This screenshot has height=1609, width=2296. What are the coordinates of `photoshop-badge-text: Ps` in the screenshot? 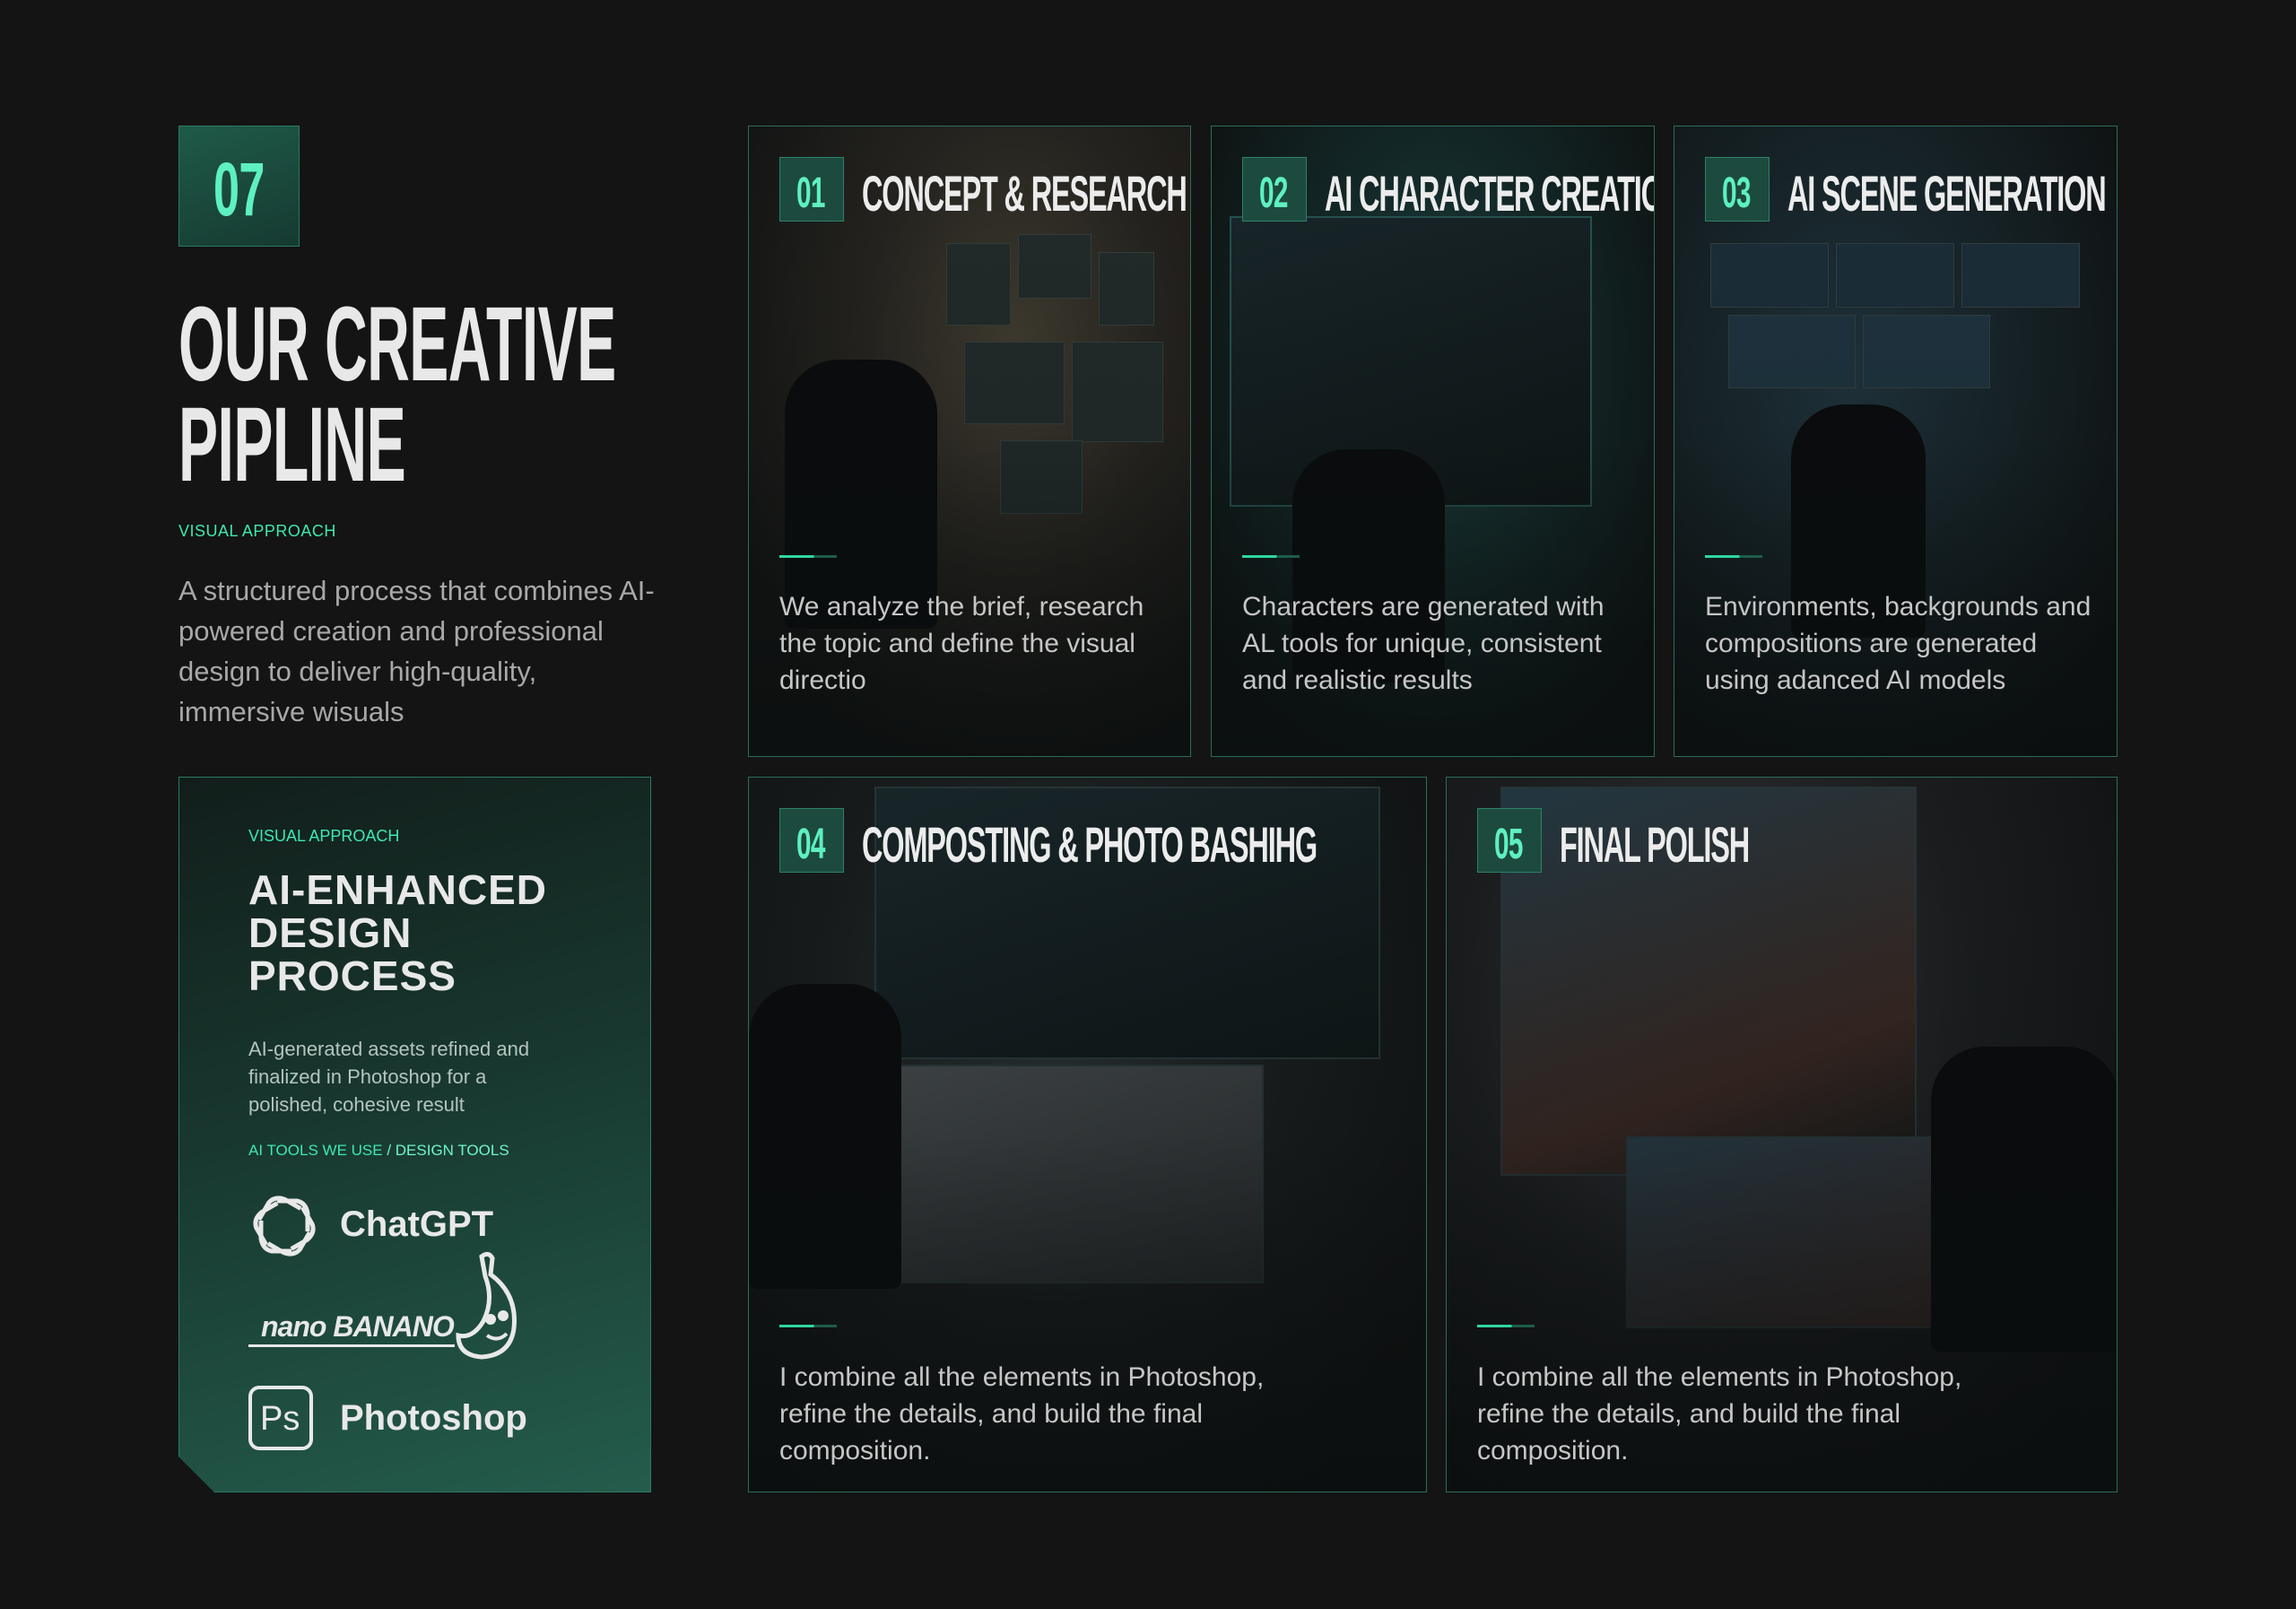 It's located at (280, 1419).